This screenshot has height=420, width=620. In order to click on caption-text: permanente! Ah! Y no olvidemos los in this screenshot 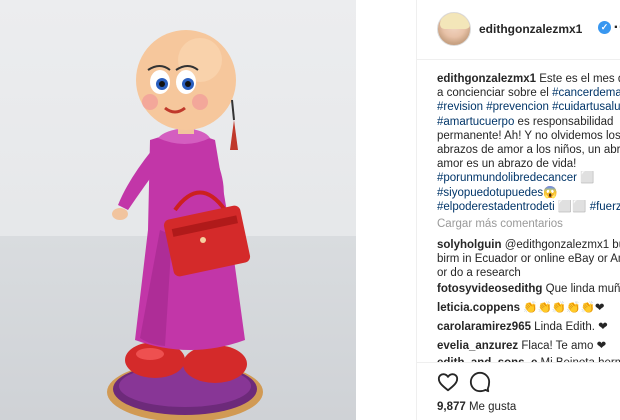, I will do `click(528, 135)`.